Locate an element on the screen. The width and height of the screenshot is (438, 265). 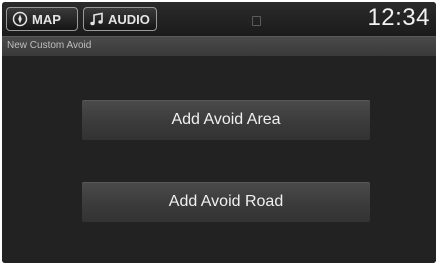
compass-icon is located at coordinates (20, 19).